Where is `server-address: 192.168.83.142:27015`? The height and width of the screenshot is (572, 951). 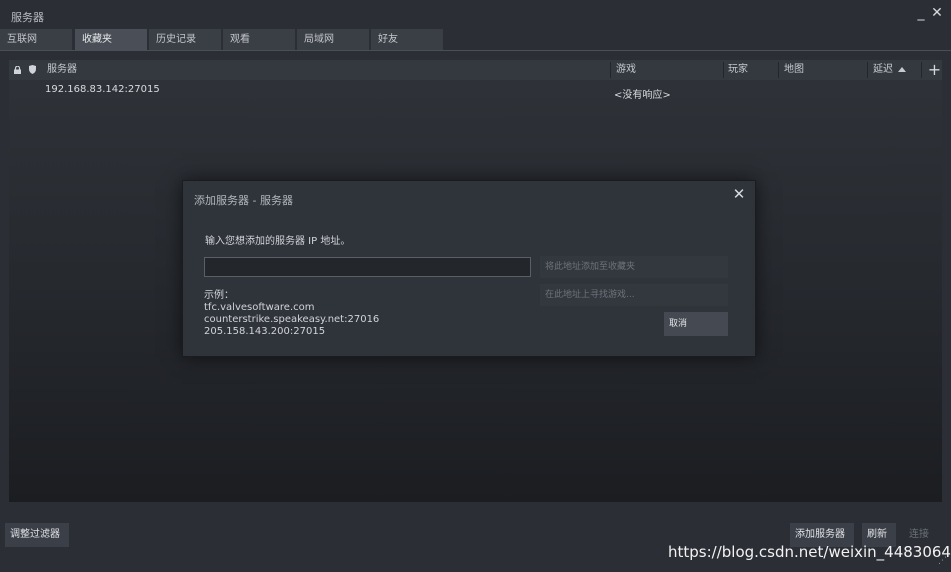
server-address: 192.168.83.142:27015 is located at coordinates (102, 89).